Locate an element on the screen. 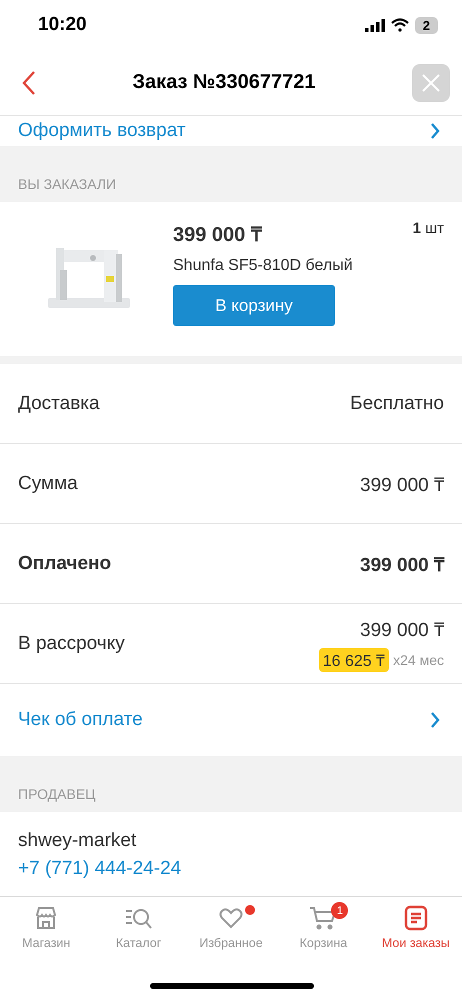 The image size is (462, 999). row-label: Сумма is located at coordinates (48, 483).